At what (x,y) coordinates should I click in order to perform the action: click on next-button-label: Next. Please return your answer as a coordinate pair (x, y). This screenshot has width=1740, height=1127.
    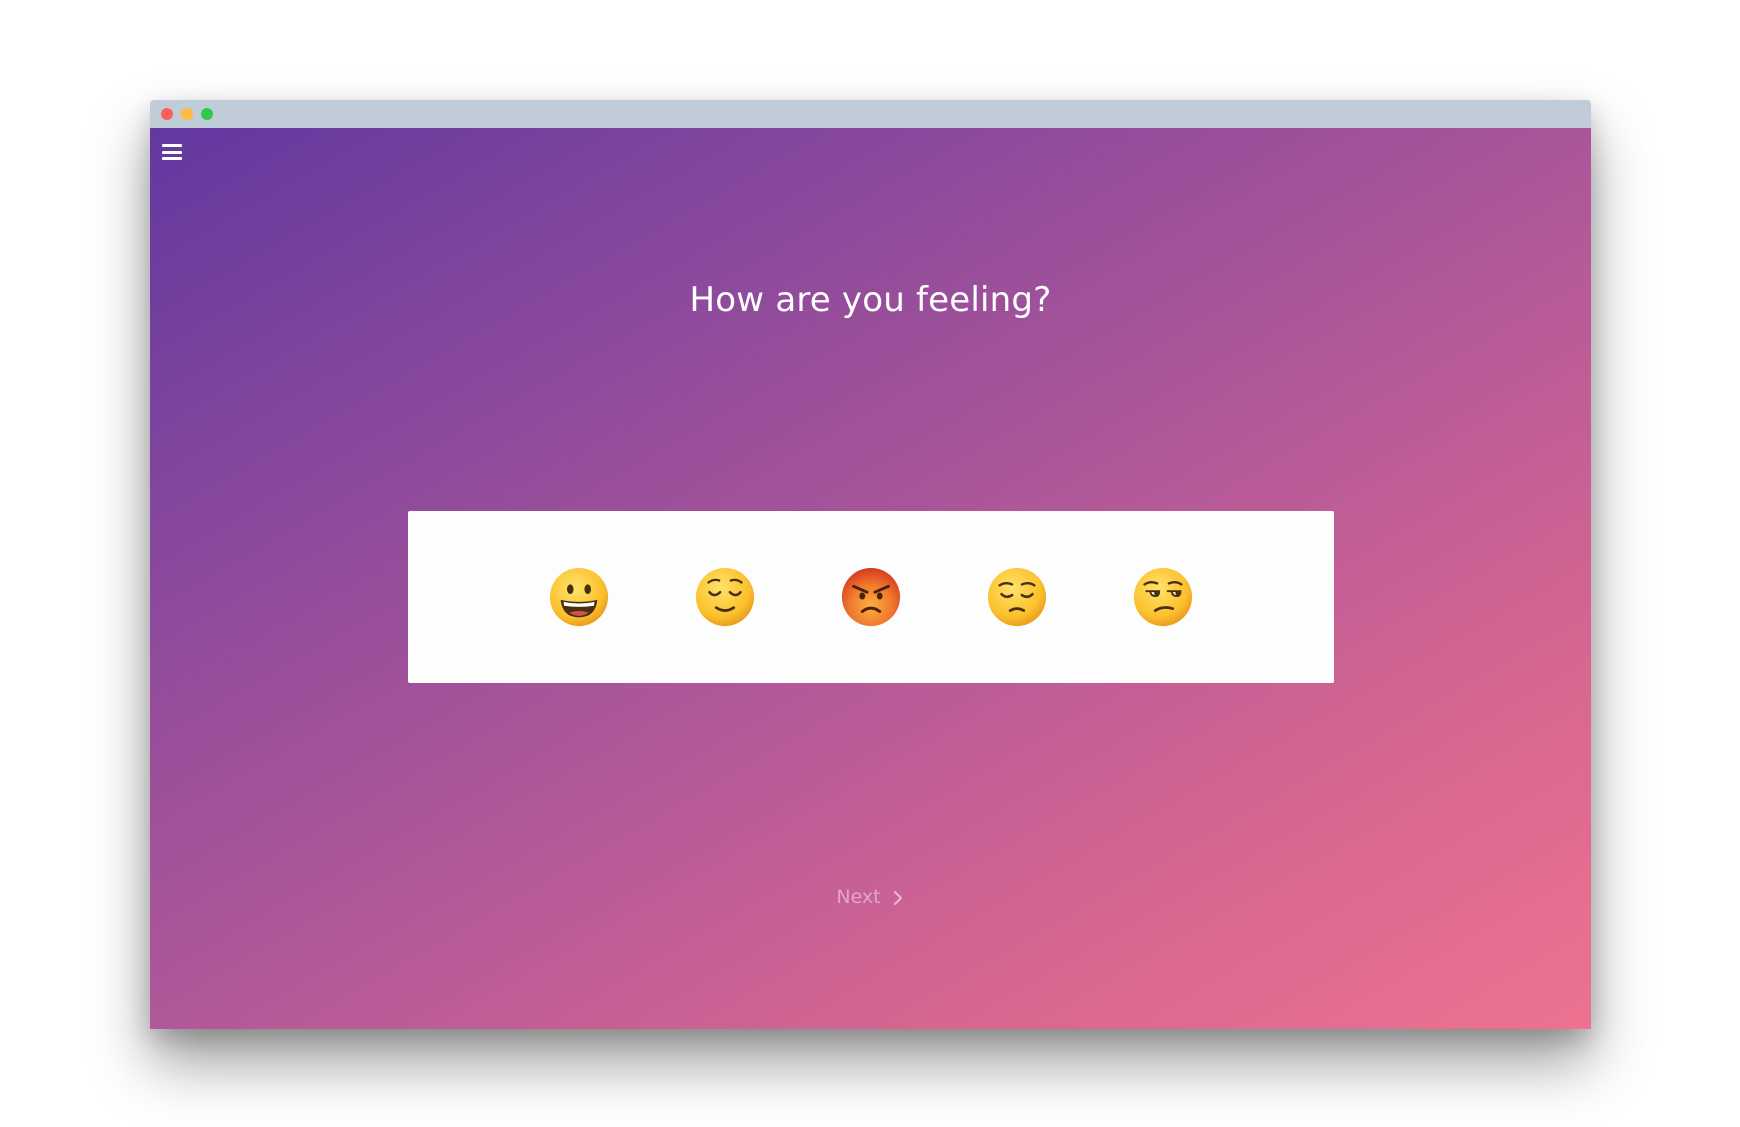
    Looking at the image, I should click on (858, 897).